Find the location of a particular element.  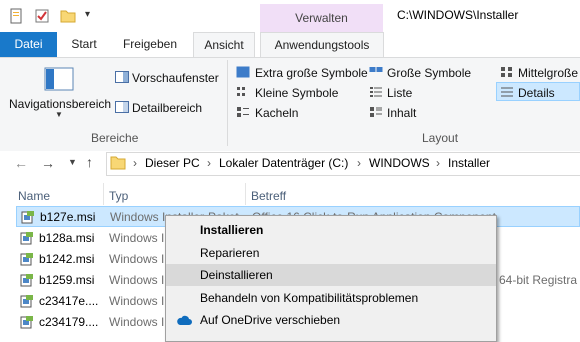

menu-item-compatibility: Behandeln von Kompatibilitätsproblemen is located at coordinates (331, 298).